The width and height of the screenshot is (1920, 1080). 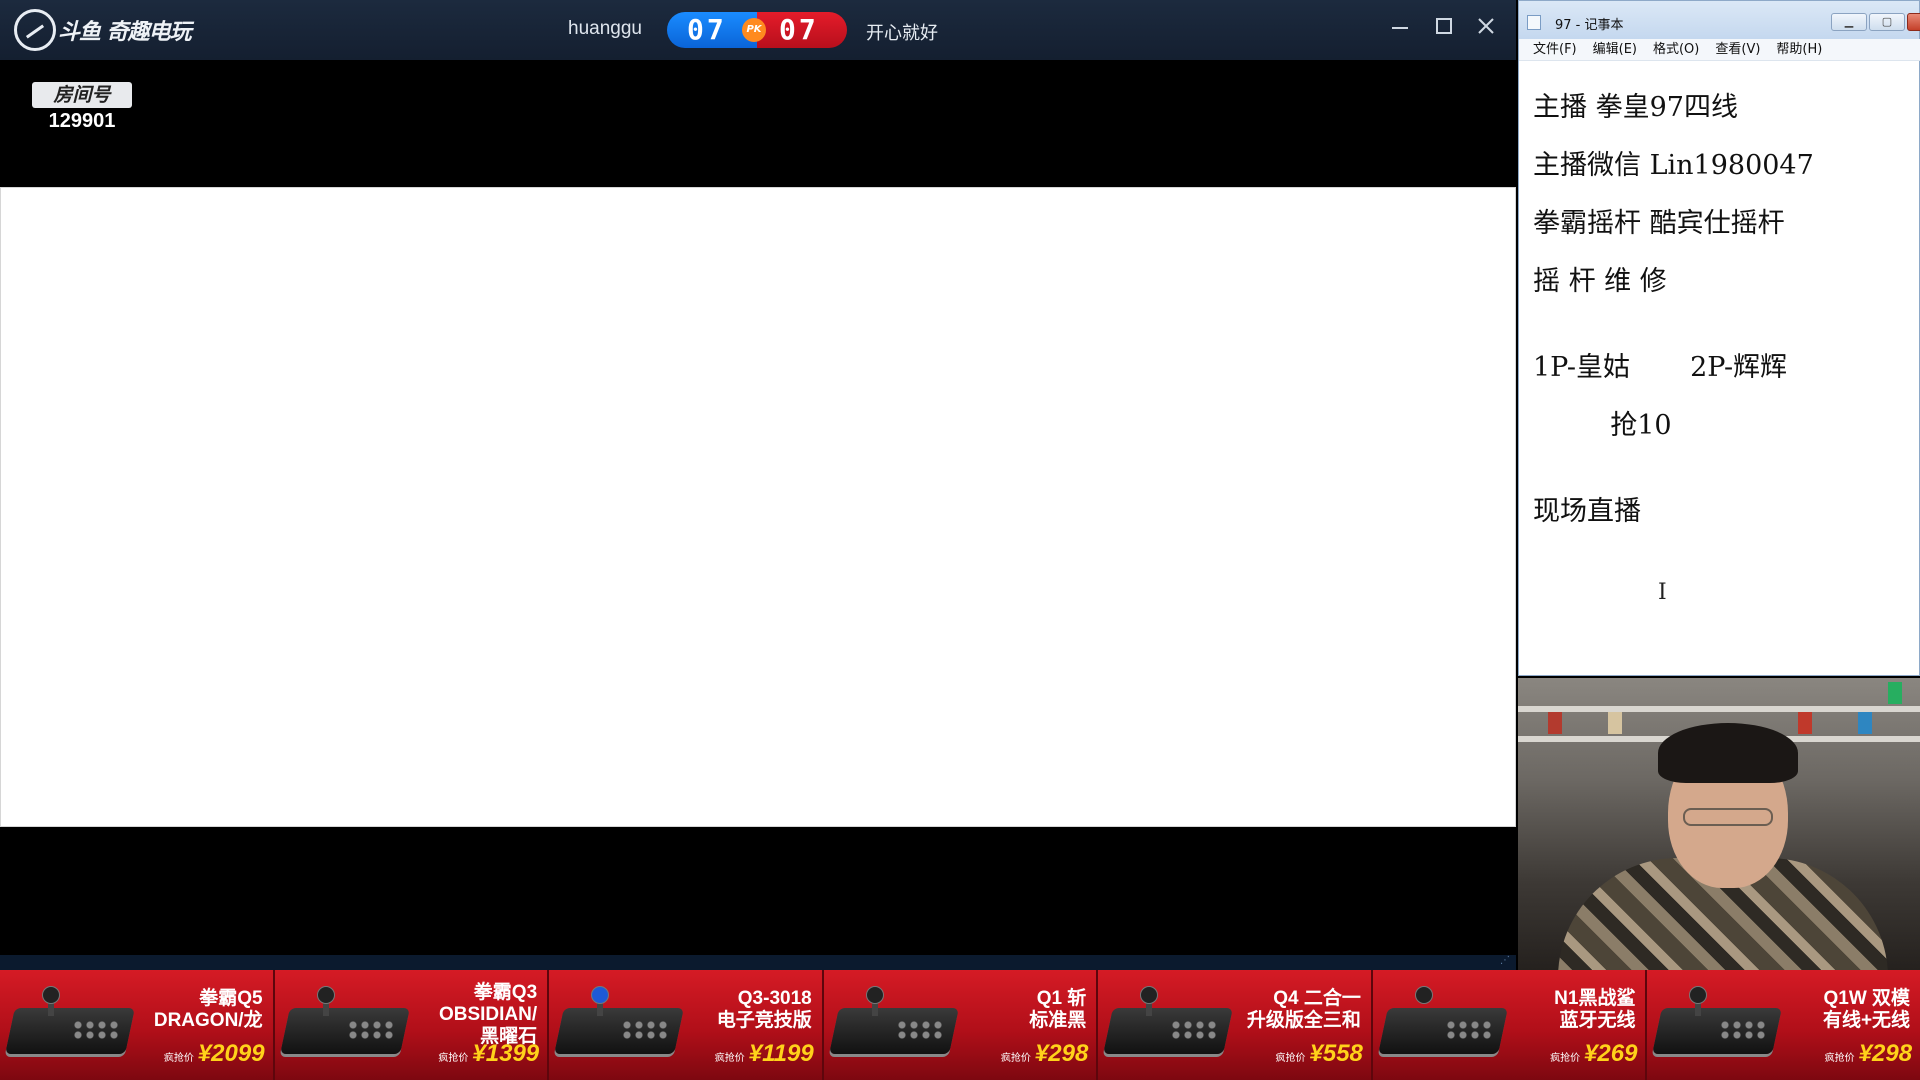 What do you see at coordinates (1589, 25) in the screenshot?
I see `notepad-title: 97 - 记事本` at bounding box center [1589, 25].